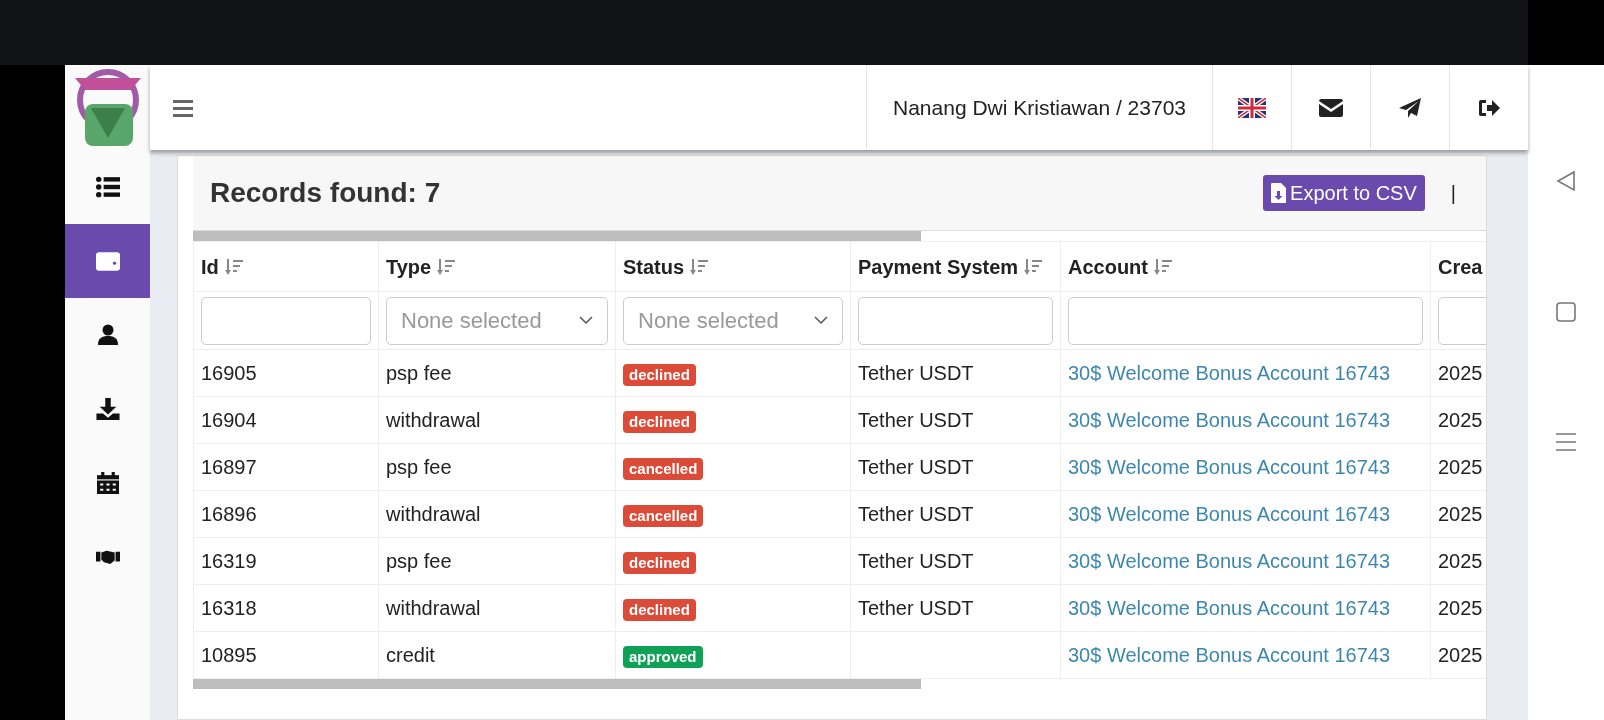  What do you see at coordinates (410, 655) in the screenshot?
I see `table-cell: credit` at bounding box center [410, 655].